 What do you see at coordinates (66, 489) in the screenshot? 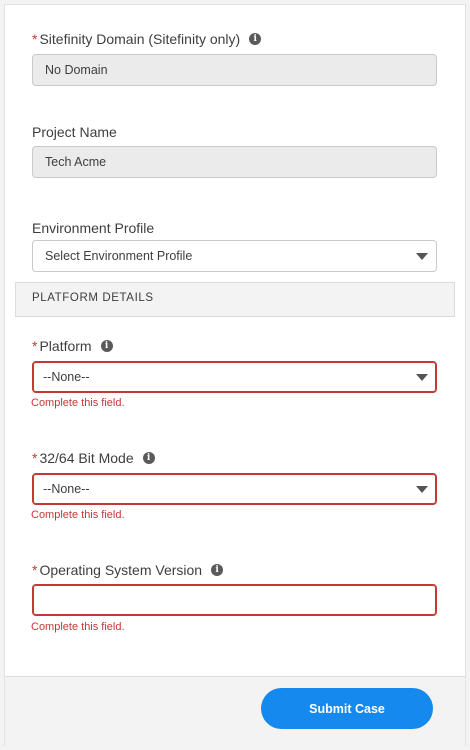
I see `bit-mode-value: --None--` at bounding box center [66, 489].